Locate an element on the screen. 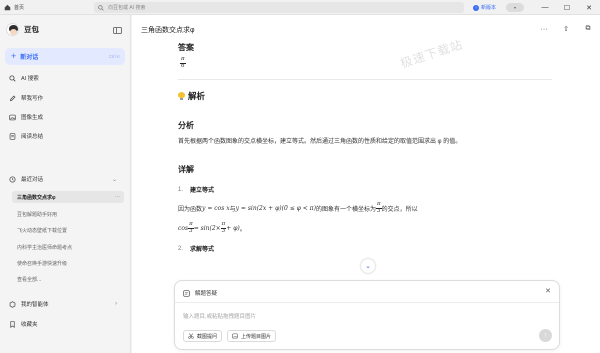 This screenshot has width=600, height=353. minimize-button: — is located at coordinates (545, 7).